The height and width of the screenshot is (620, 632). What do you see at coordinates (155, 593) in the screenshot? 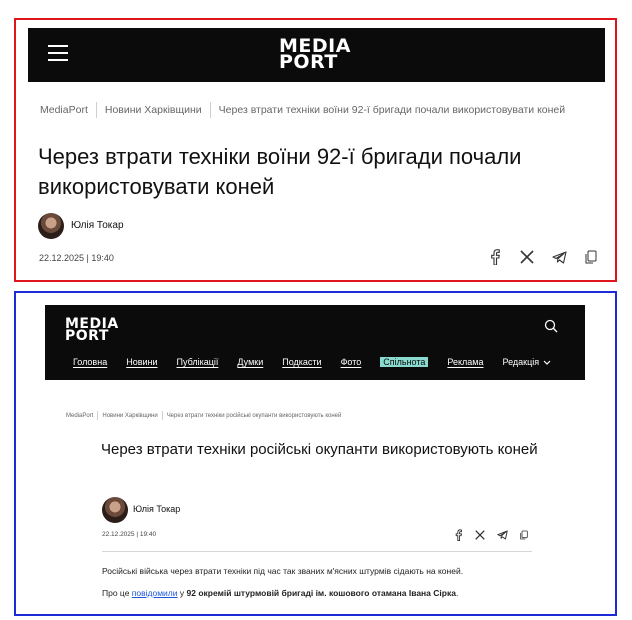
I see `source-link: повідомили` at bounding box center [155, 593].